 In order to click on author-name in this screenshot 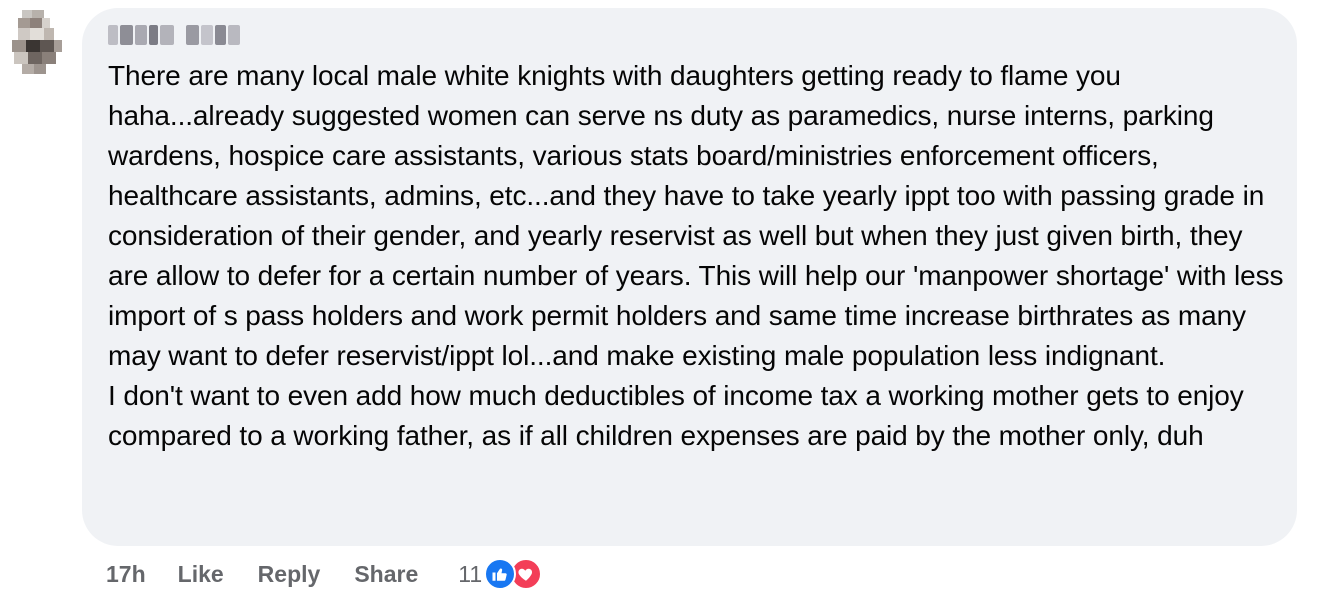, I will do `click(174, 34)`.